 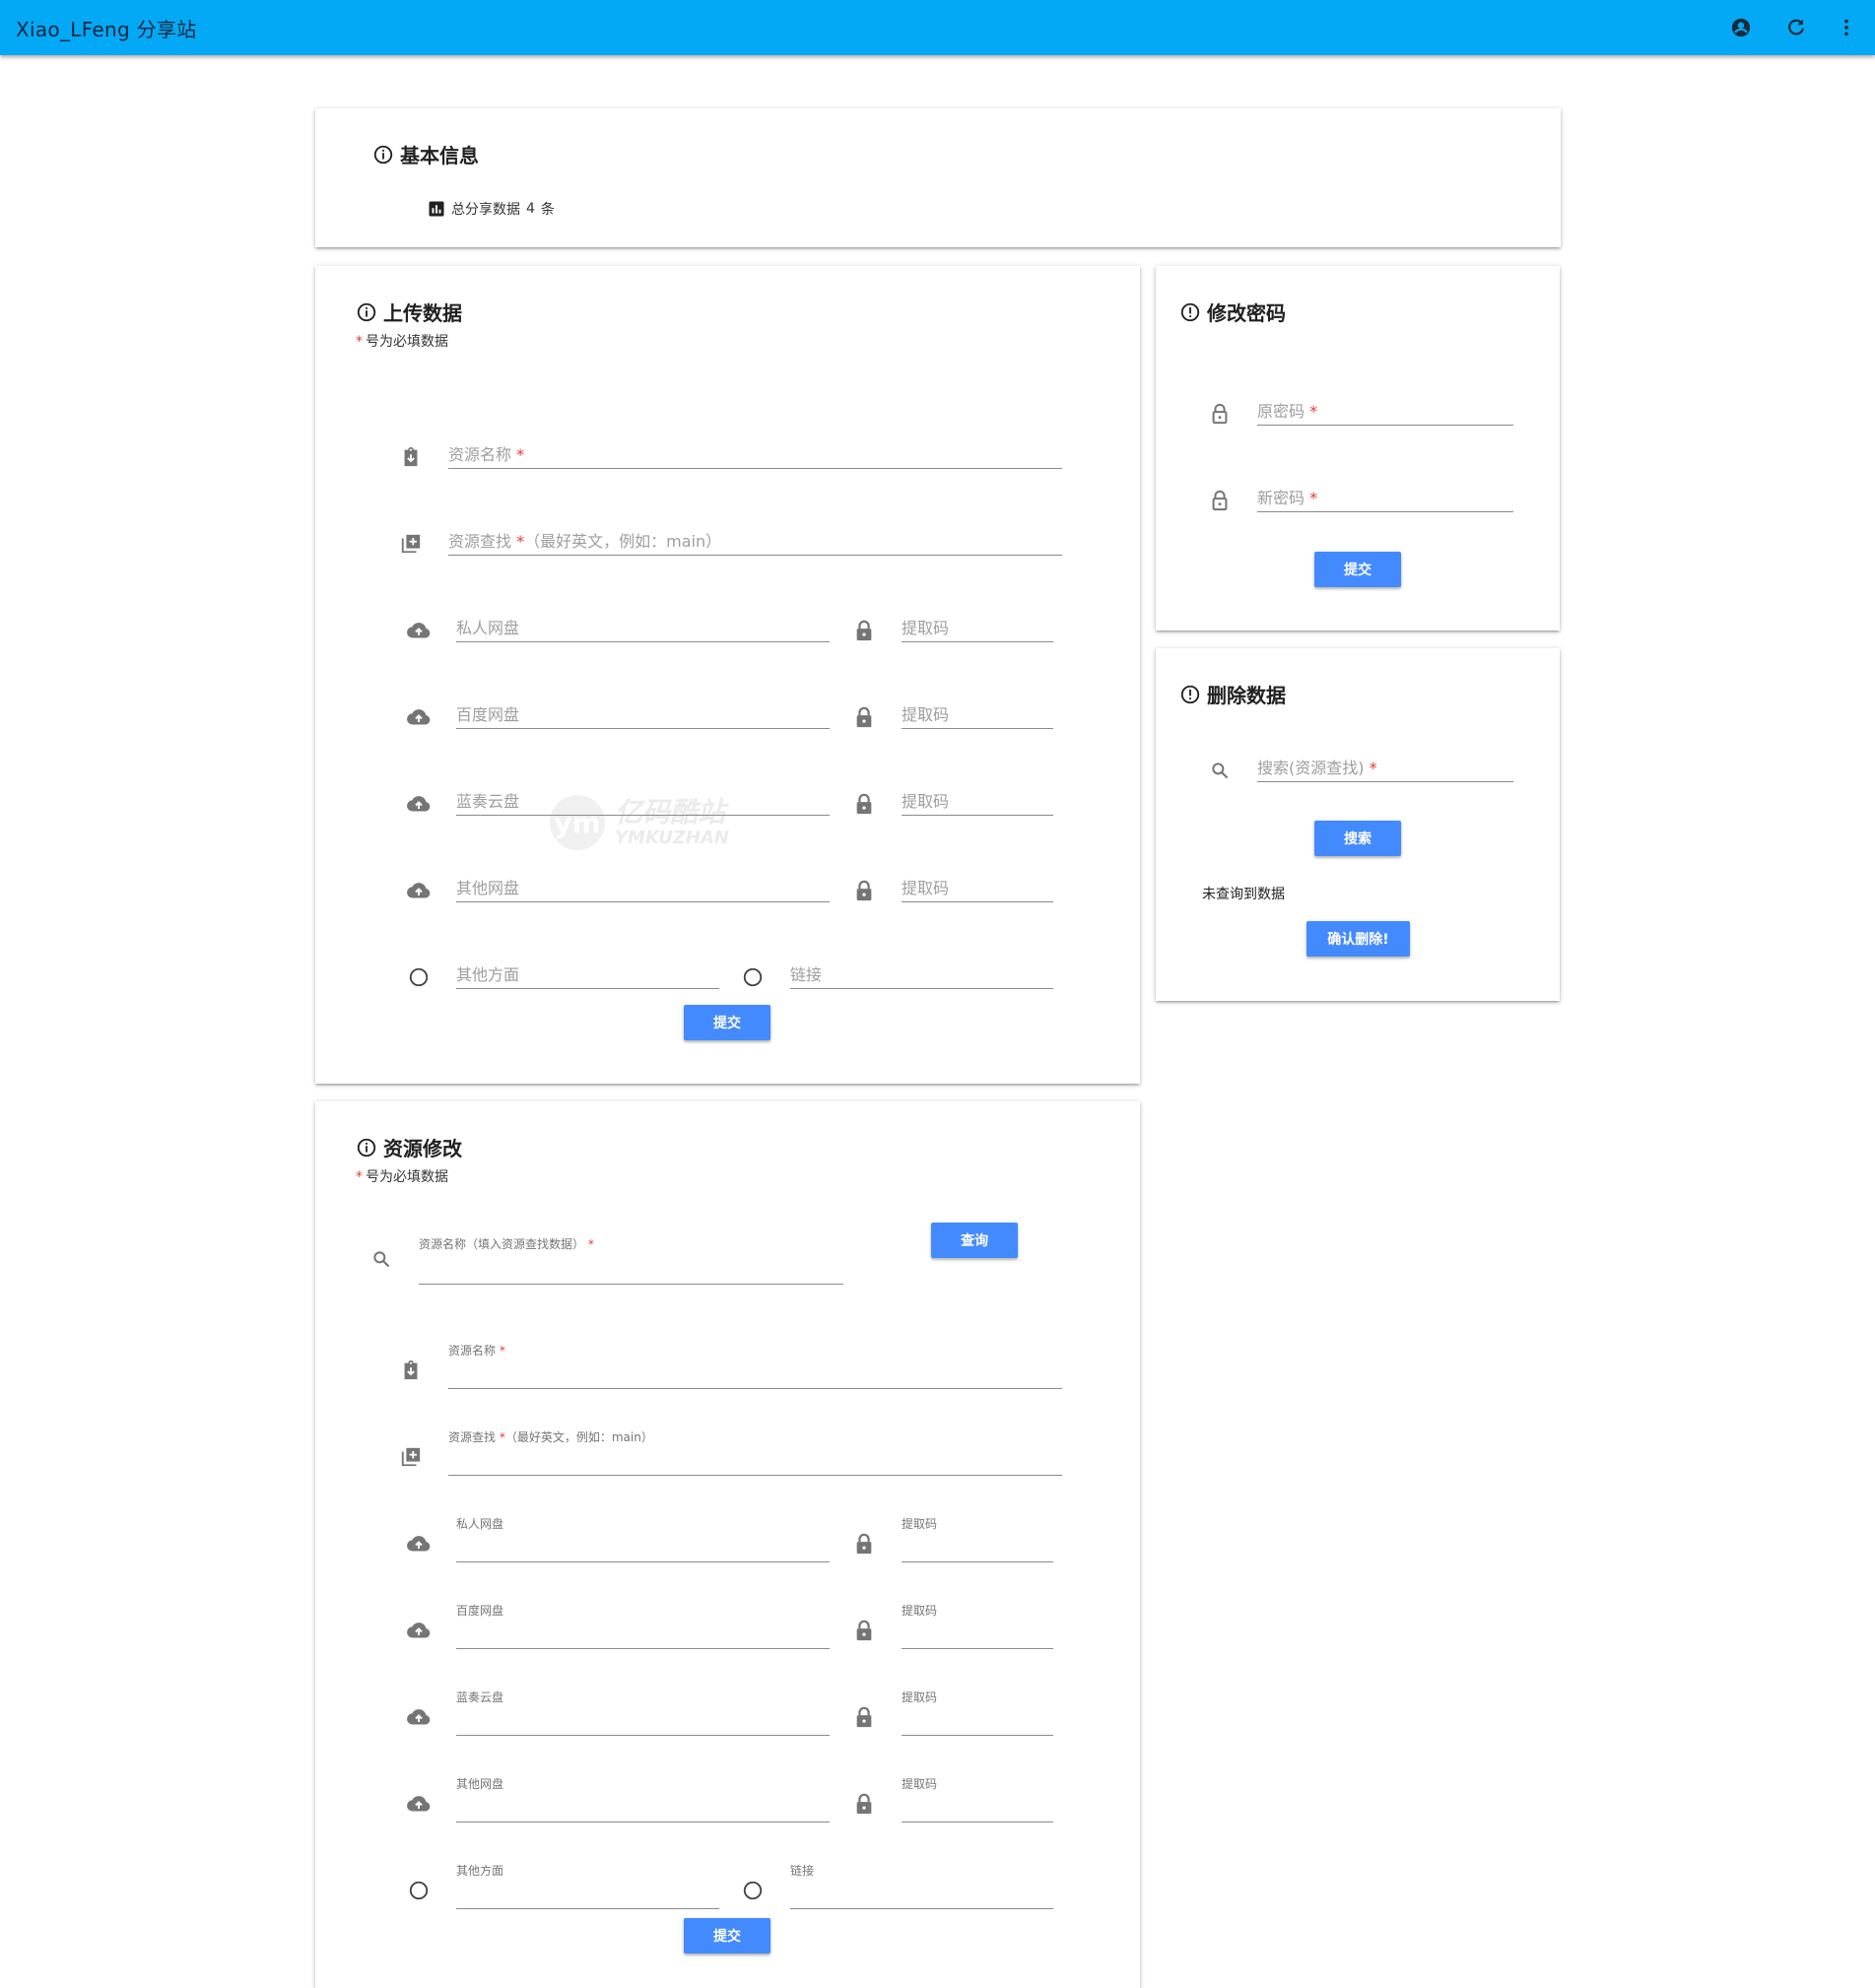 I want to click on upload-lanzou-field: 蓝奏云盘, so click(x=643, y=799).